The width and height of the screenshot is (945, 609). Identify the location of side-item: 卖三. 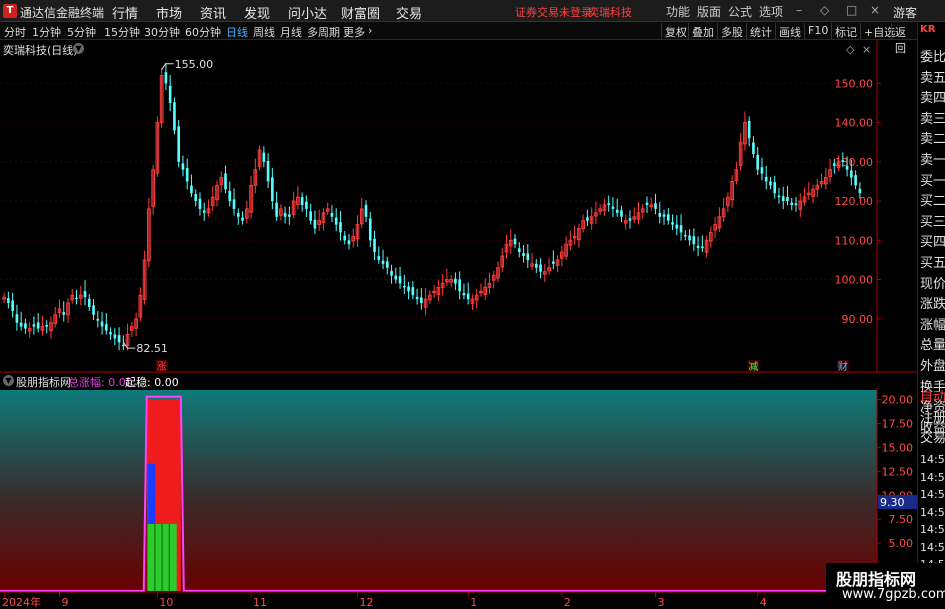
(932, 117).